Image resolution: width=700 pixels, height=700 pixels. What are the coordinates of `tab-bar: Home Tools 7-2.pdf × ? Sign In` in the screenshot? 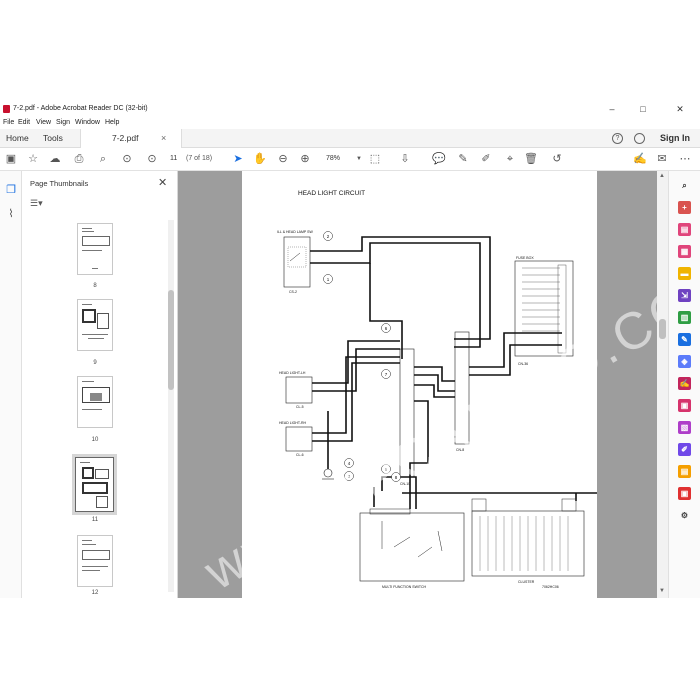 It's located at (350, 138).